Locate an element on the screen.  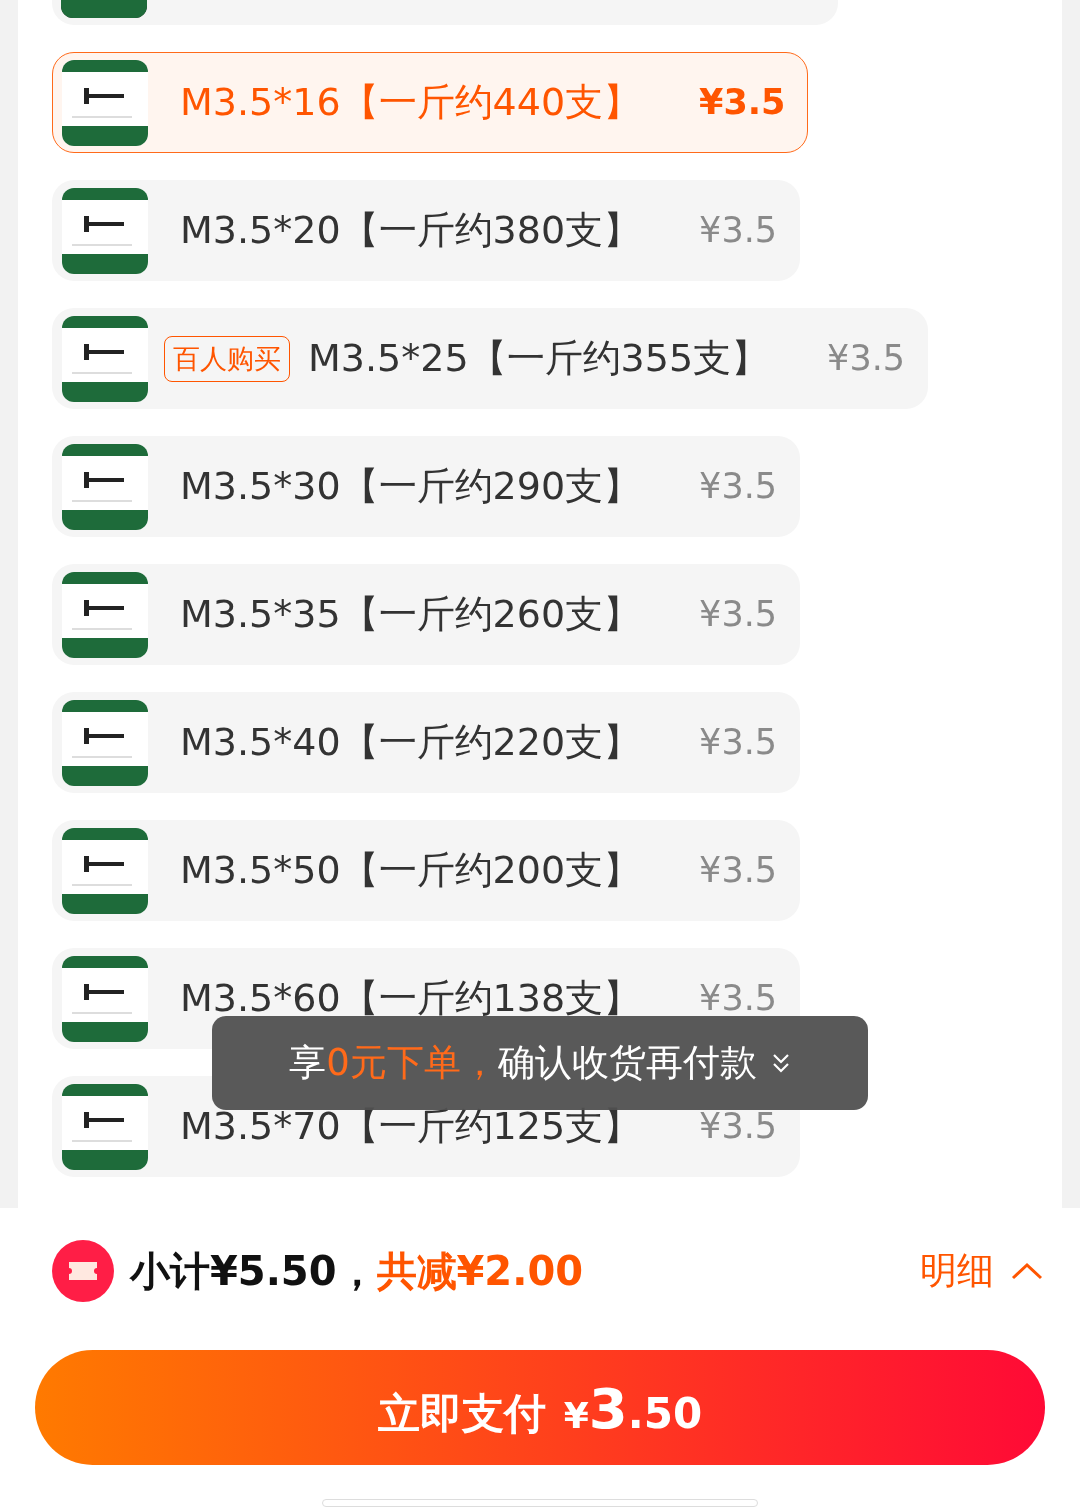
option-card: M3.5*30【一斤约290支】 ¥3.5 is located at coordinates (426, 486).